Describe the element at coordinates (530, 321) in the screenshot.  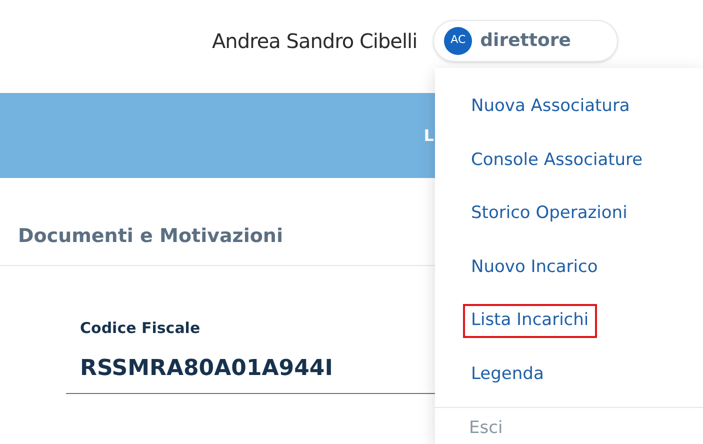
I see `menu-item: Lista Incarichi` at that location.